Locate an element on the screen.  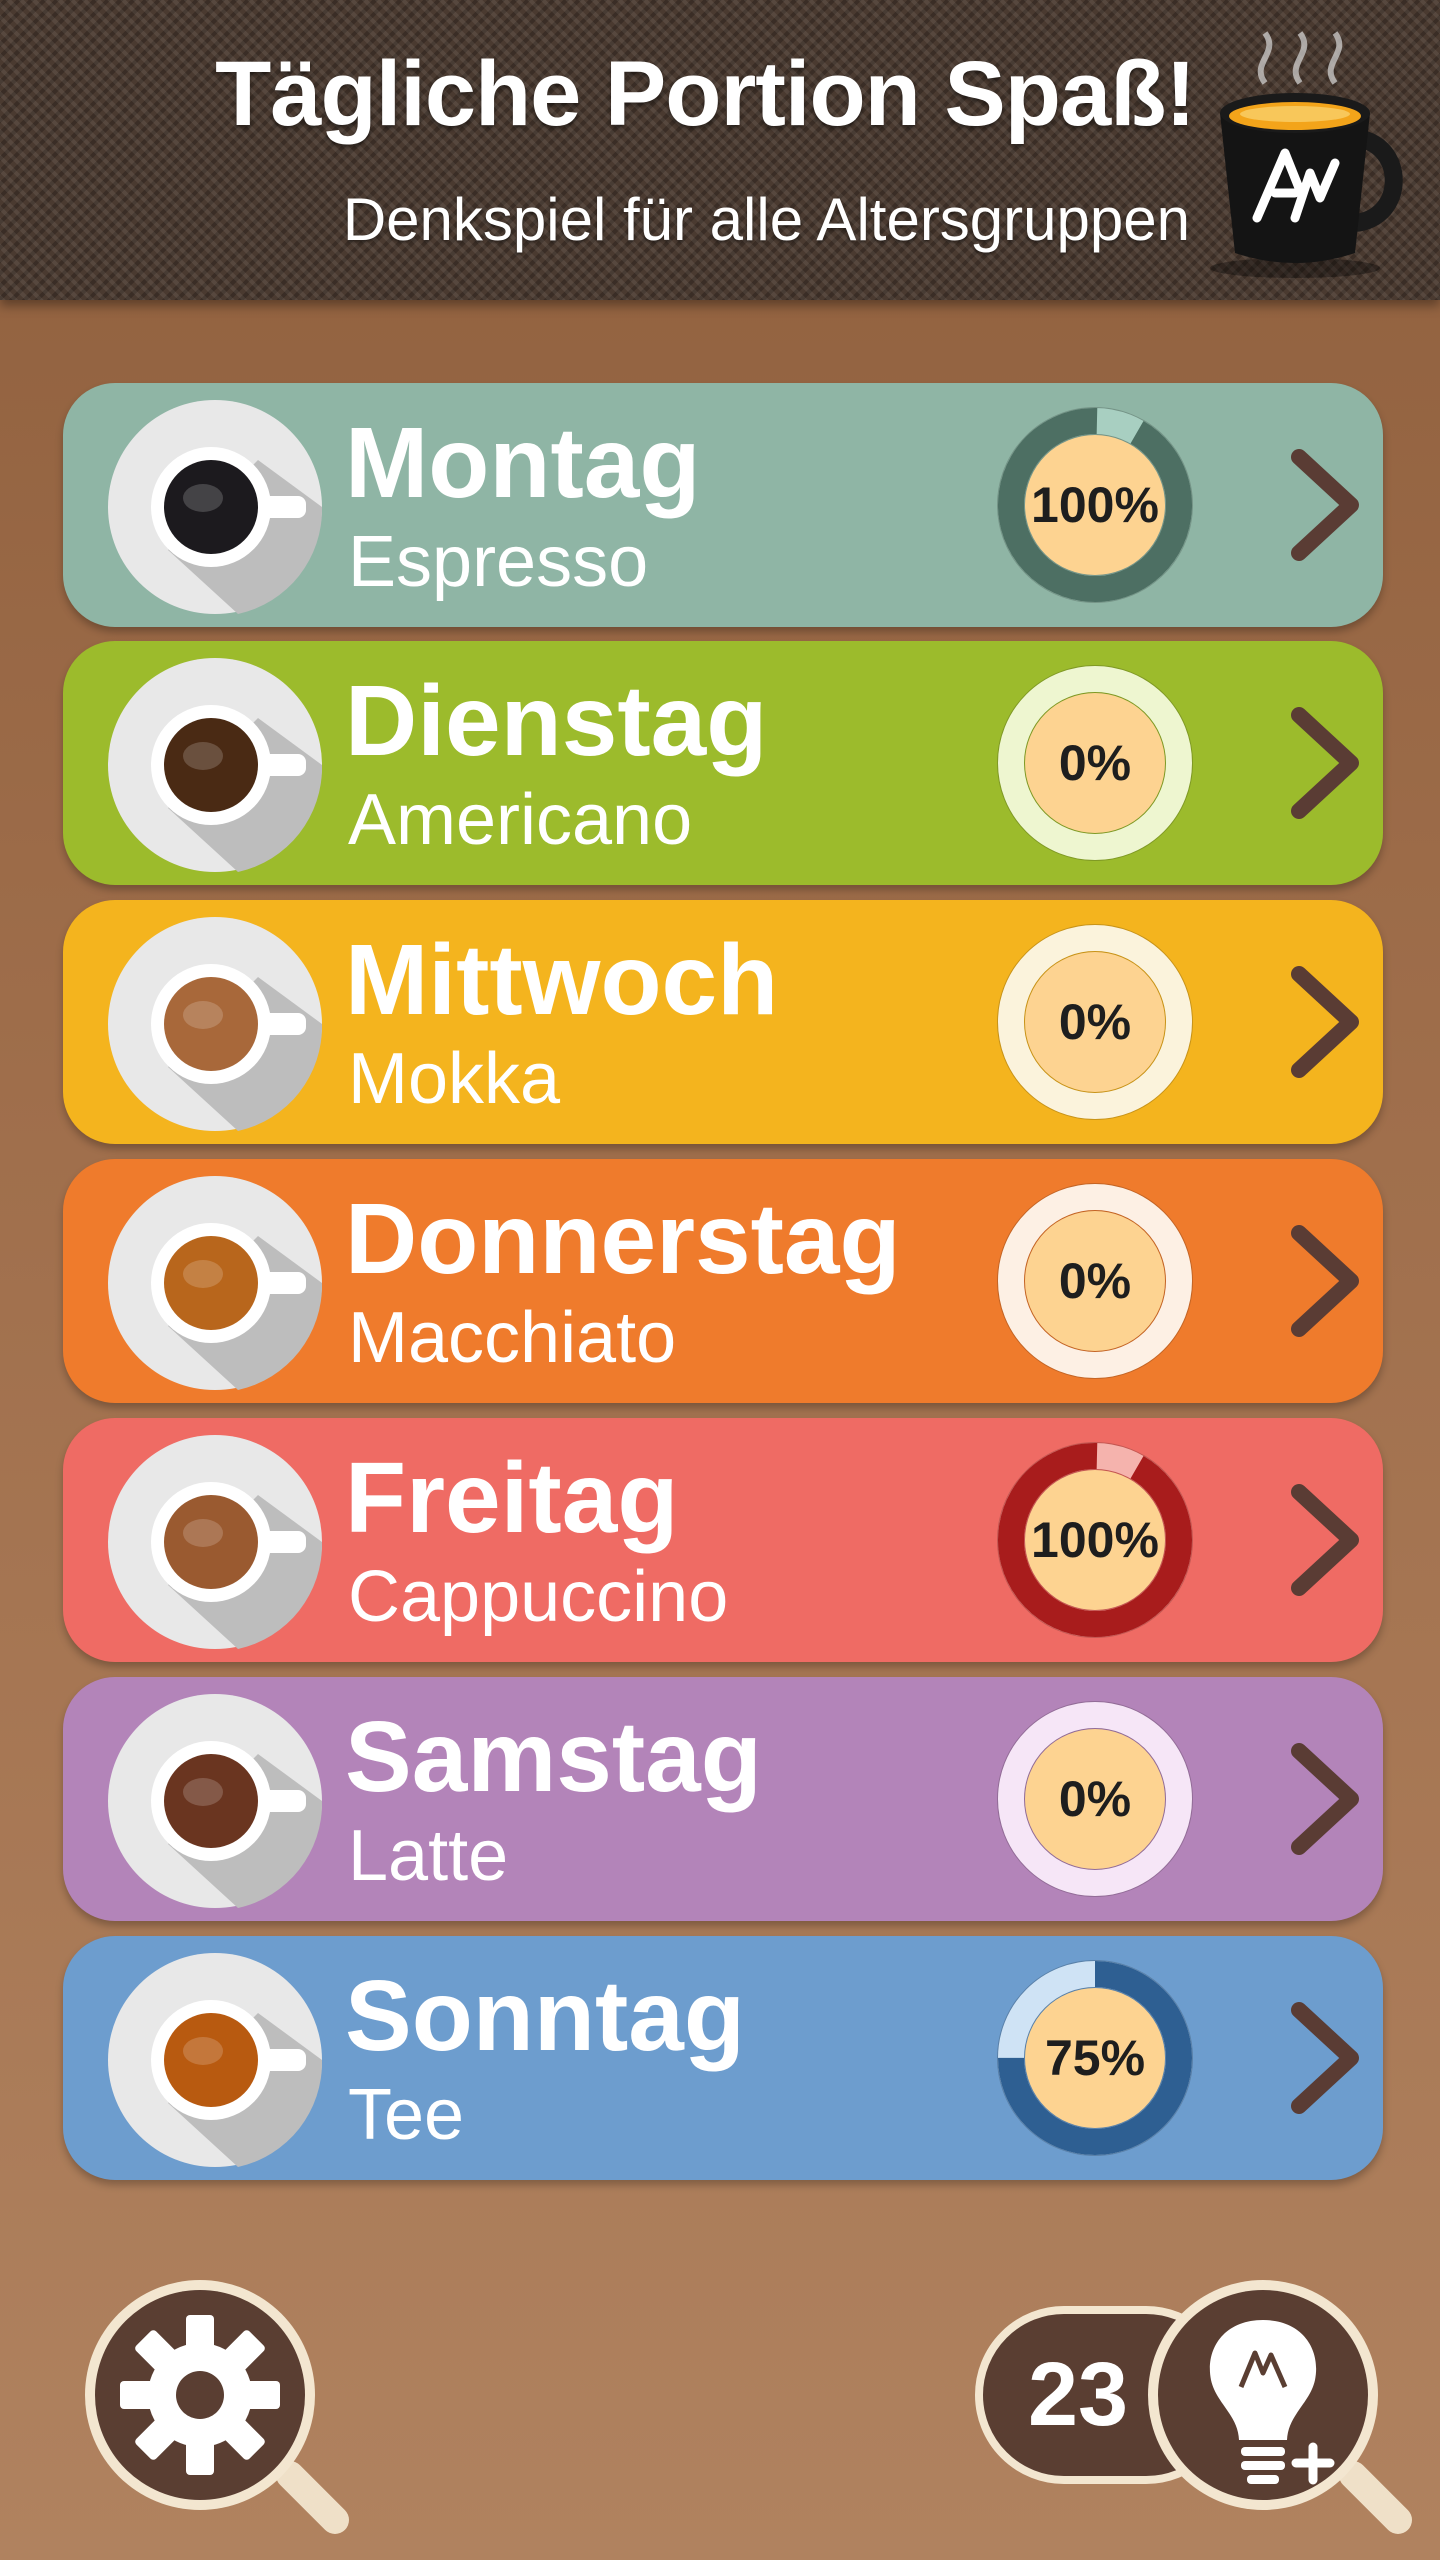
tea-cup-icon is located at coordinates (215, 2060).